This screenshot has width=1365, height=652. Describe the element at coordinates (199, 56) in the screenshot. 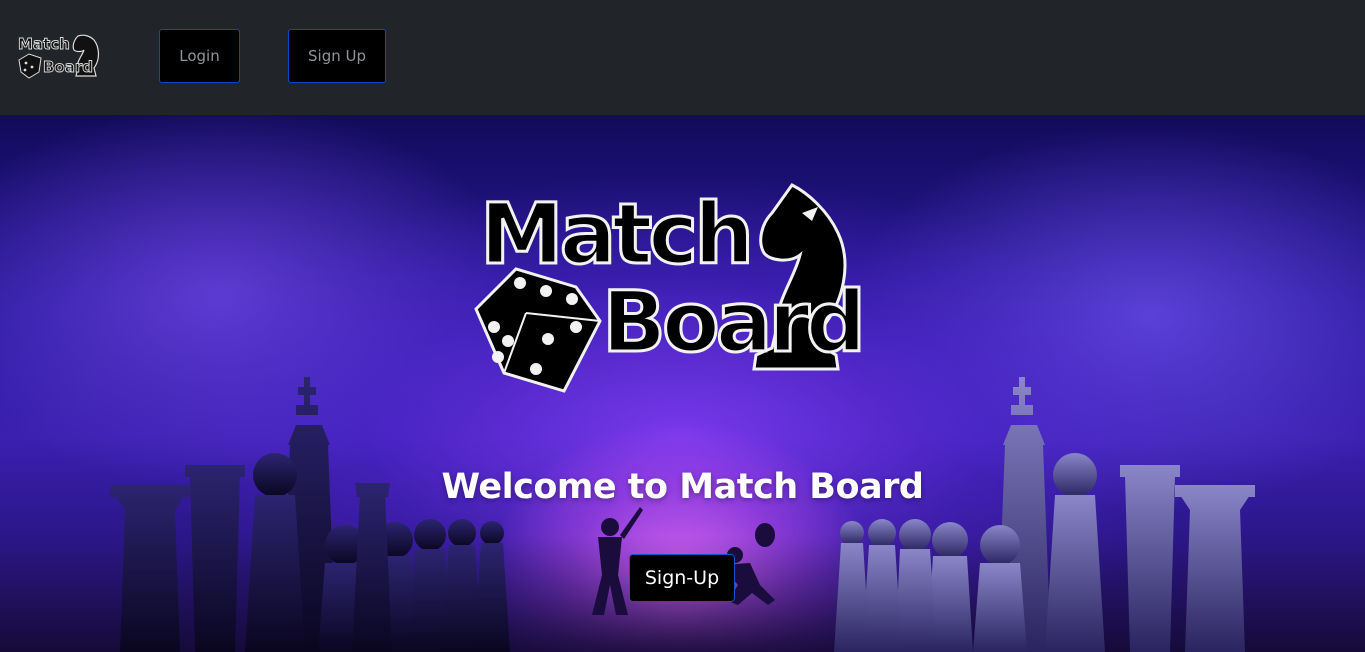

I see `login-button: Login` at that location.